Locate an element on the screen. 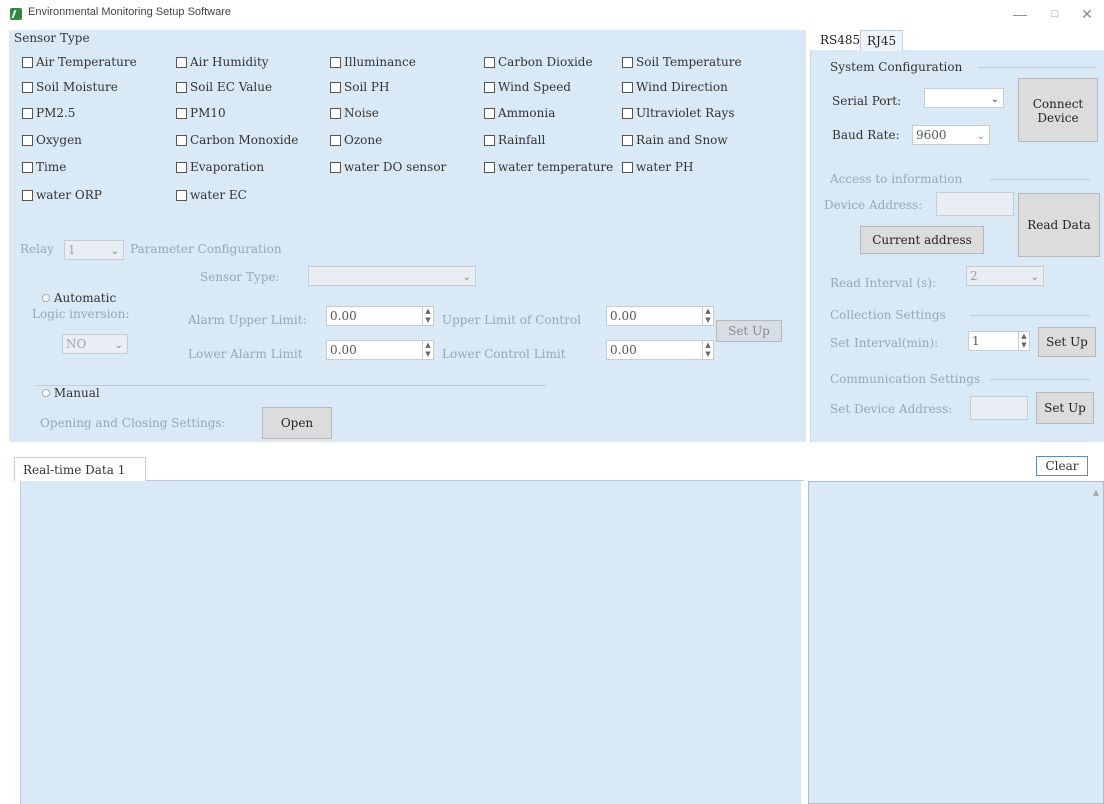  upper-limit-control-input: 0.00 ▲ ▼ is located at coordinates (660, 316).